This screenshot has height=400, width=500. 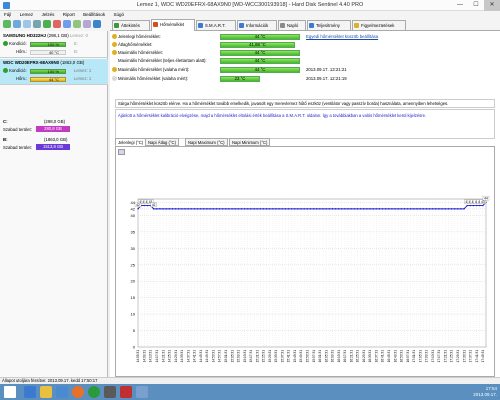 What do you see at coordinates (24, 35) in the screenshot?
I see `disk-name: SAMSUNG HD322HJ` at bounding box center [24, 35].